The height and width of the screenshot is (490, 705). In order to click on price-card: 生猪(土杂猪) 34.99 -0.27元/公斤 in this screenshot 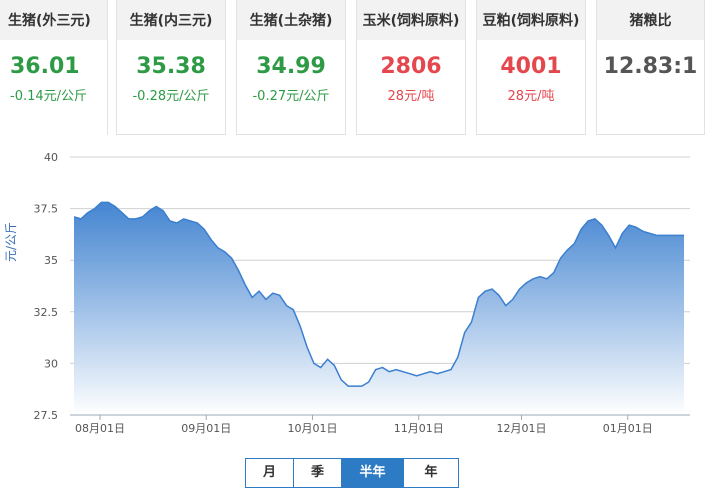, I will do `click(291, 67)`.